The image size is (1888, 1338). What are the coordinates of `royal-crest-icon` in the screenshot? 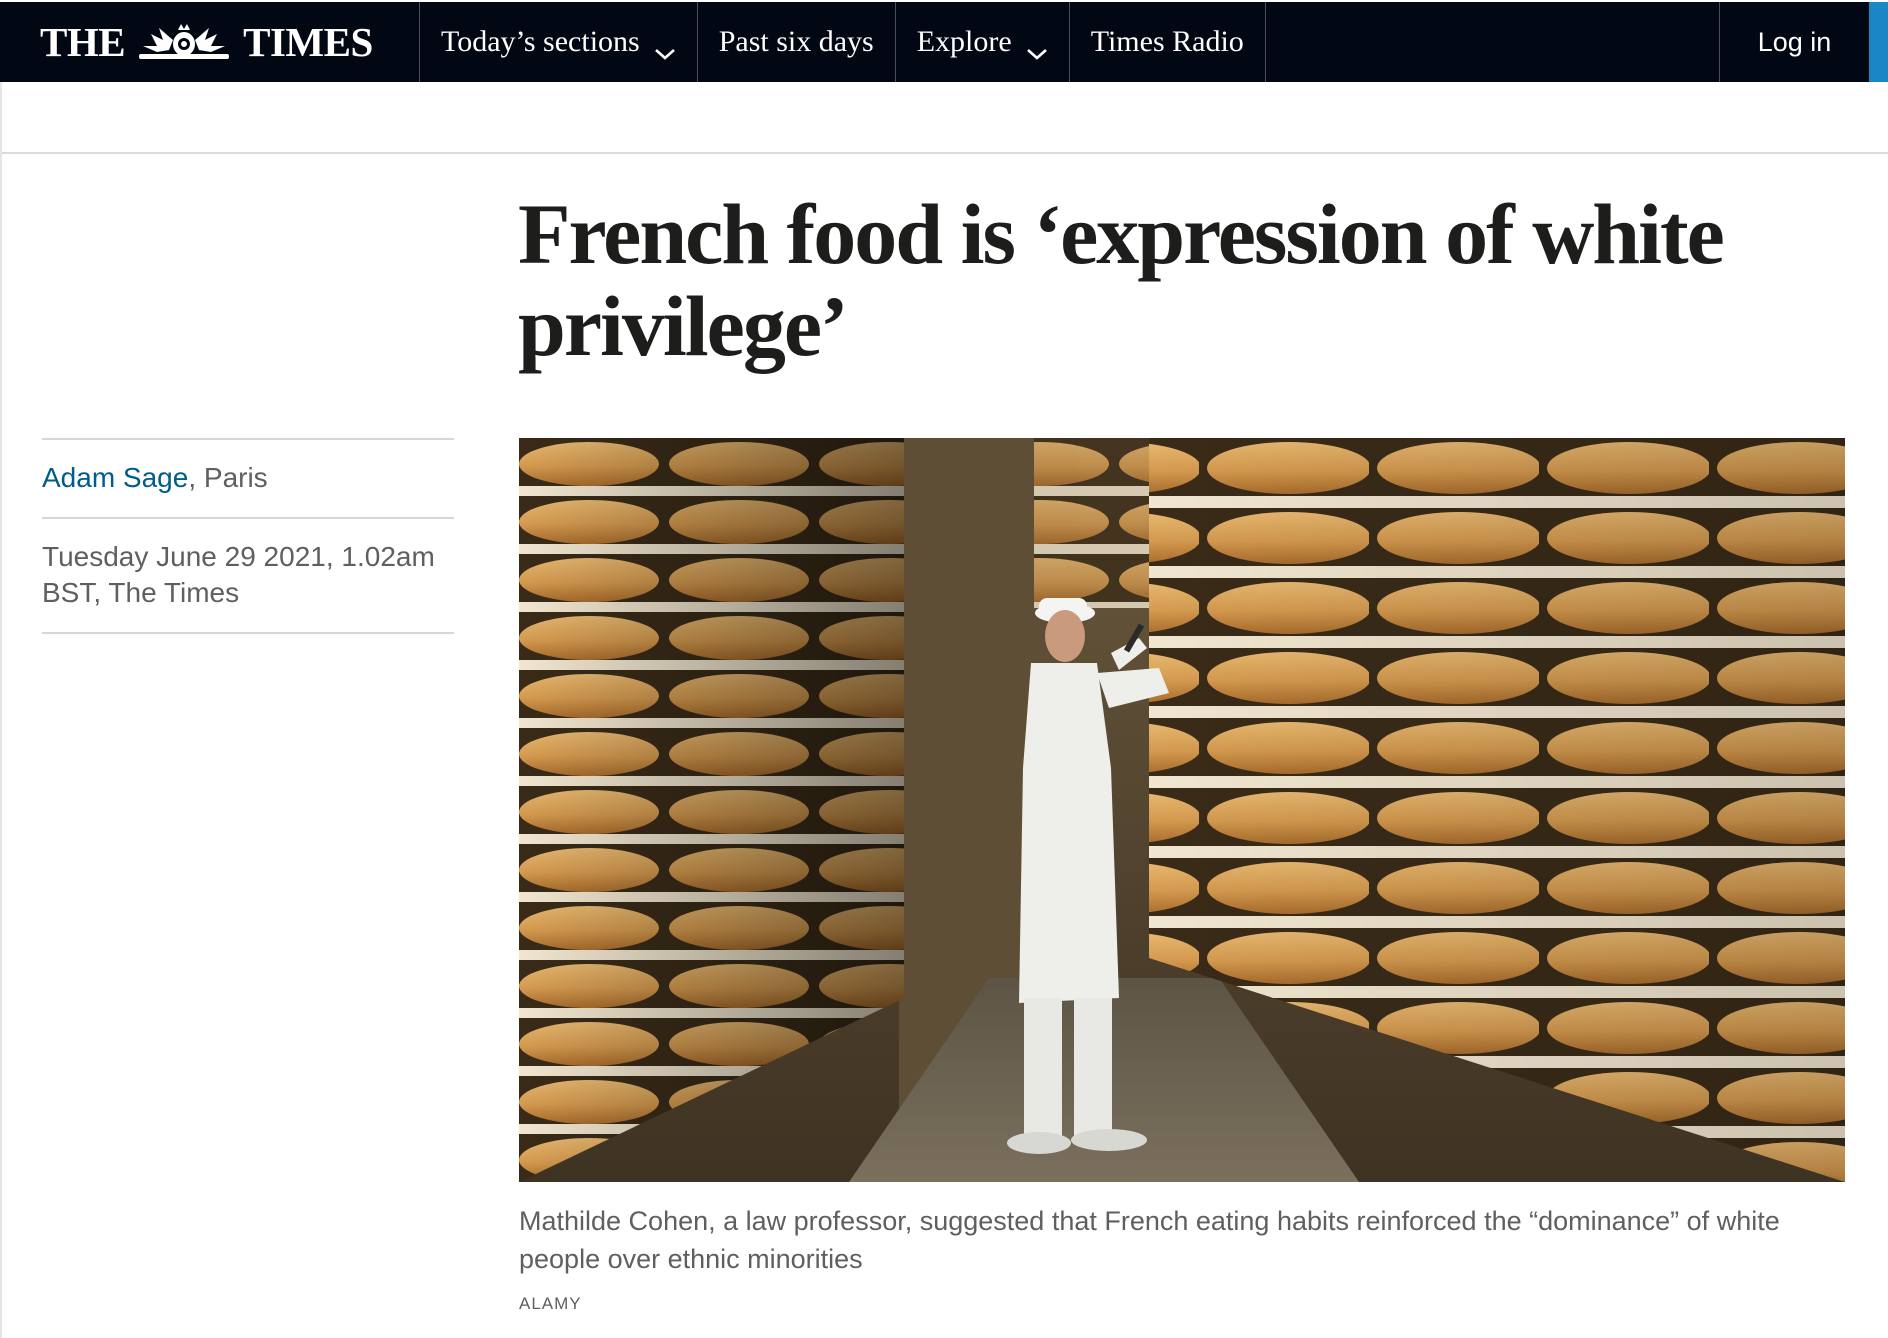 It's located at (184, 42).